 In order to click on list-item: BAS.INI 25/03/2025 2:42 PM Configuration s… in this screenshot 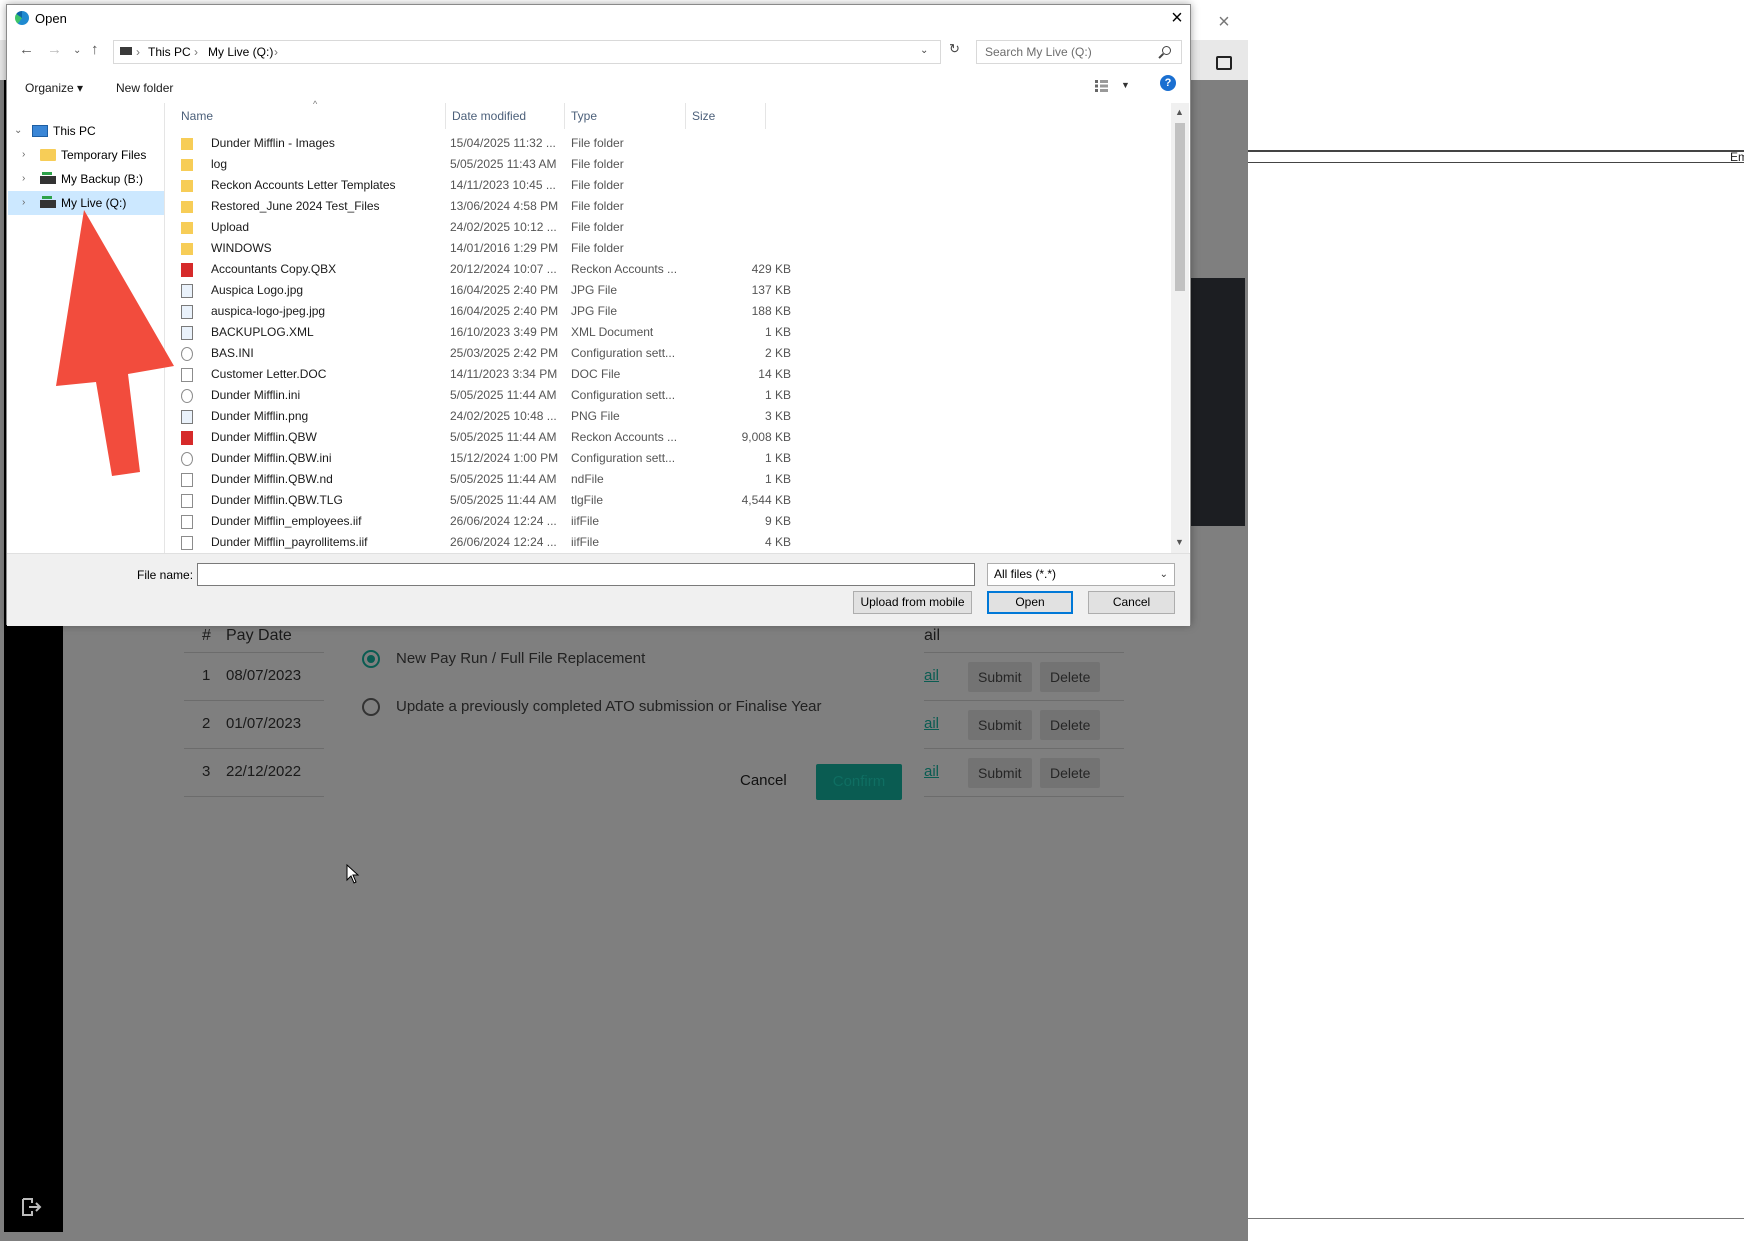, I will do `click(481, 353)`.